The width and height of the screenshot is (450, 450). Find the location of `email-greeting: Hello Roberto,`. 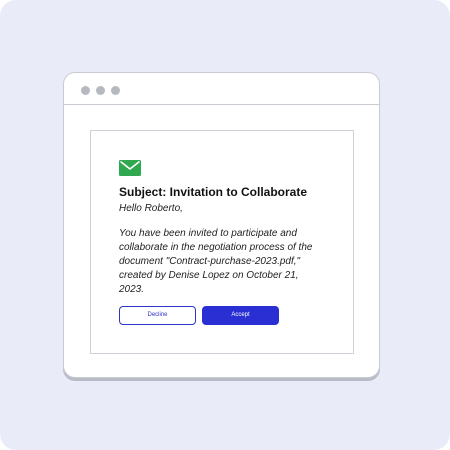

email-greeting: Hello Roberto, is located at coordinates (151, 208).